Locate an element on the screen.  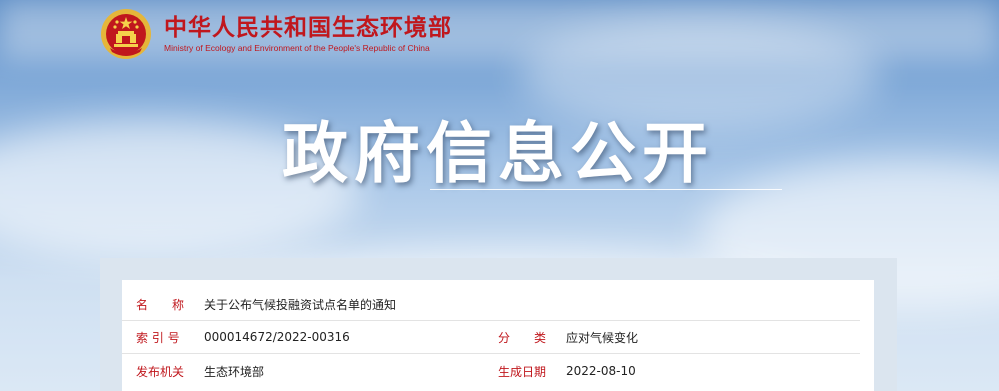
index-value: 000014672/2022-00316 is located at coordinates (277, 337).